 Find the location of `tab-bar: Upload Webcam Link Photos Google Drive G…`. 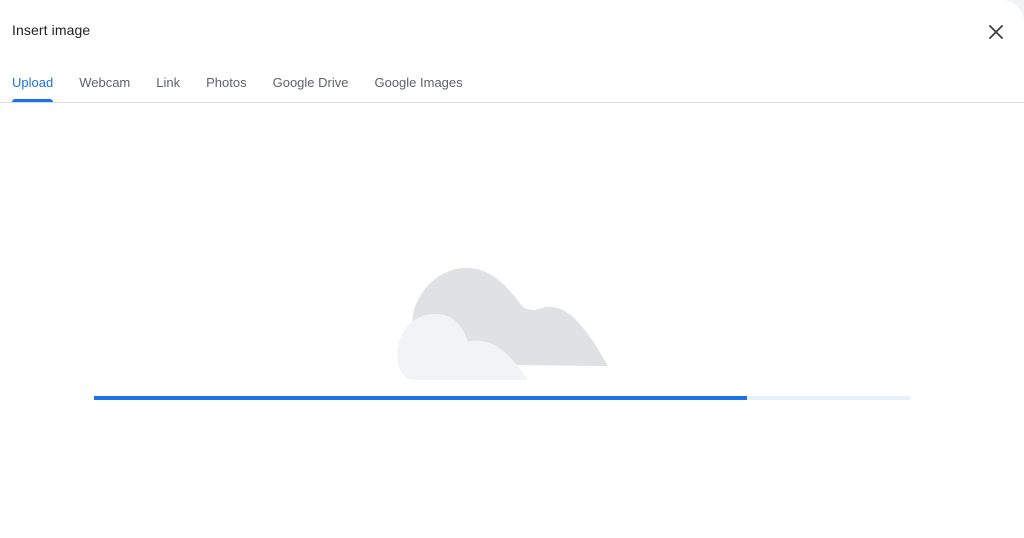

tab-bar: Upload Webcam Link Photos Google Drive G… is located at coordinates (512, 82).